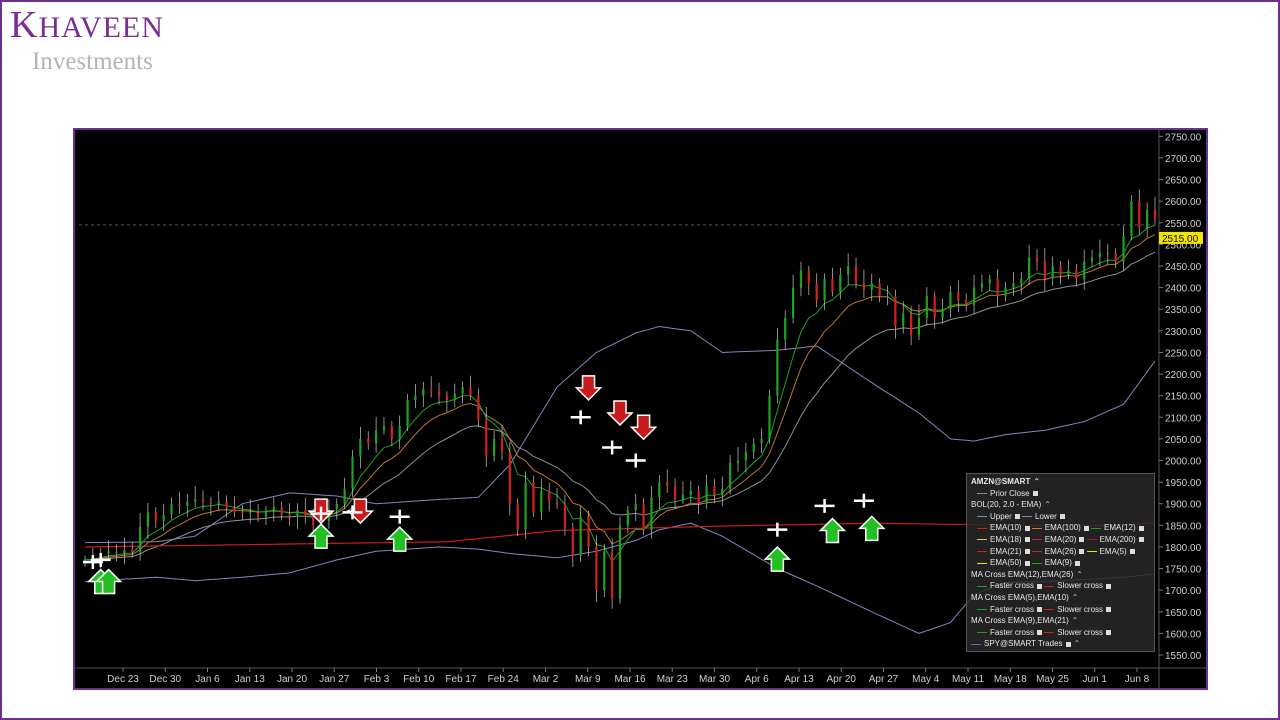  Describe the element at coordinates (292, 679) in the screenshot. I see `x-tick-label: Jan 20` at that location.